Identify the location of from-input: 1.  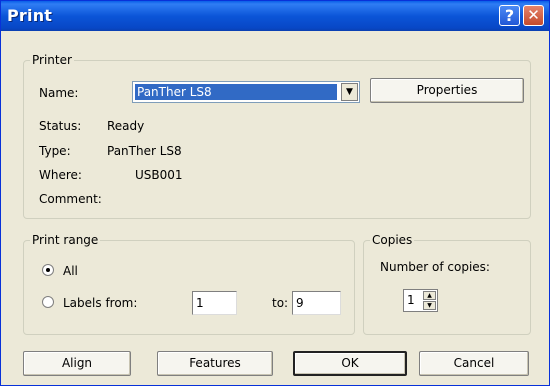
(214, 303).